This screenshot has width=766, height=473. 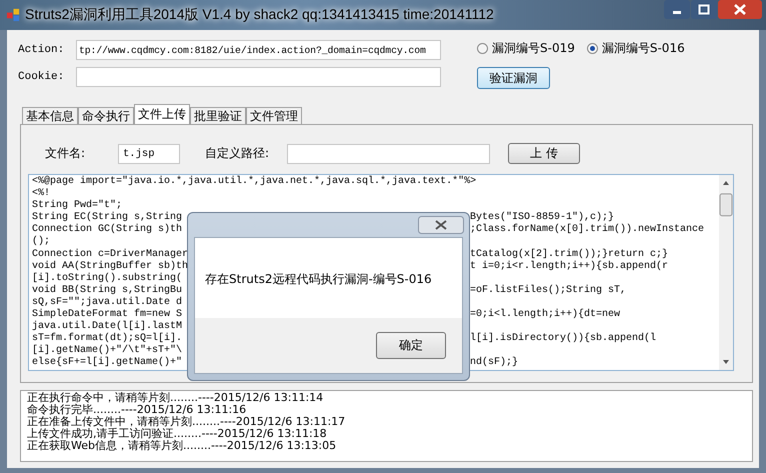 I want to click on action-label: Action:, so click(x=42, y=50).